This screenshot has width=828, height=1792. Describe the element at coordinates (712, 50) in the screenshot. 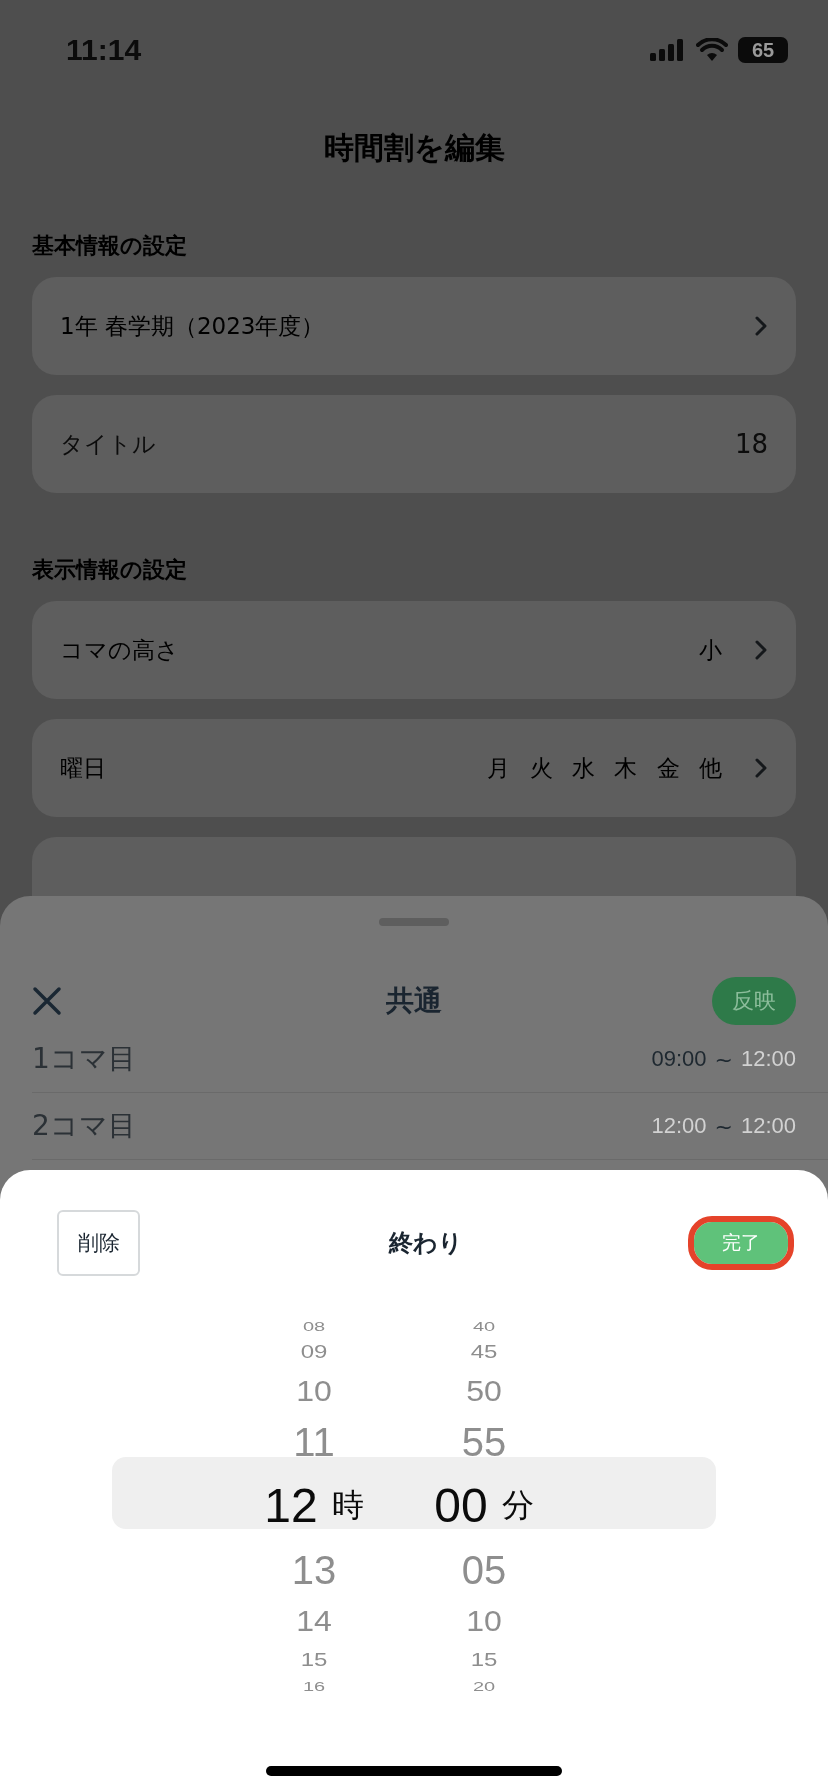

I see `wifi-icon` at that location.